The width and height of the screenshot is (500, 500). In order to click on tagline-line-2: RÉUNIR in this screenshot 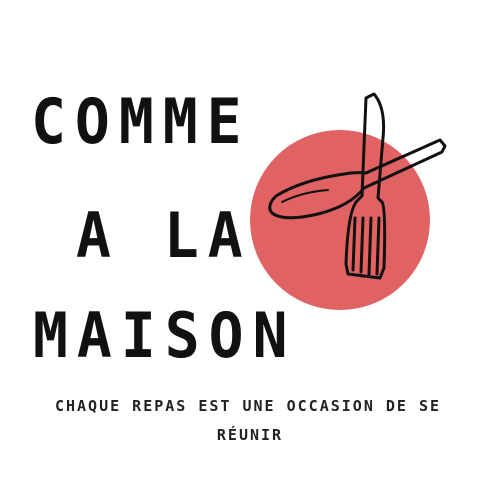, I will do `click(250, 435)`.